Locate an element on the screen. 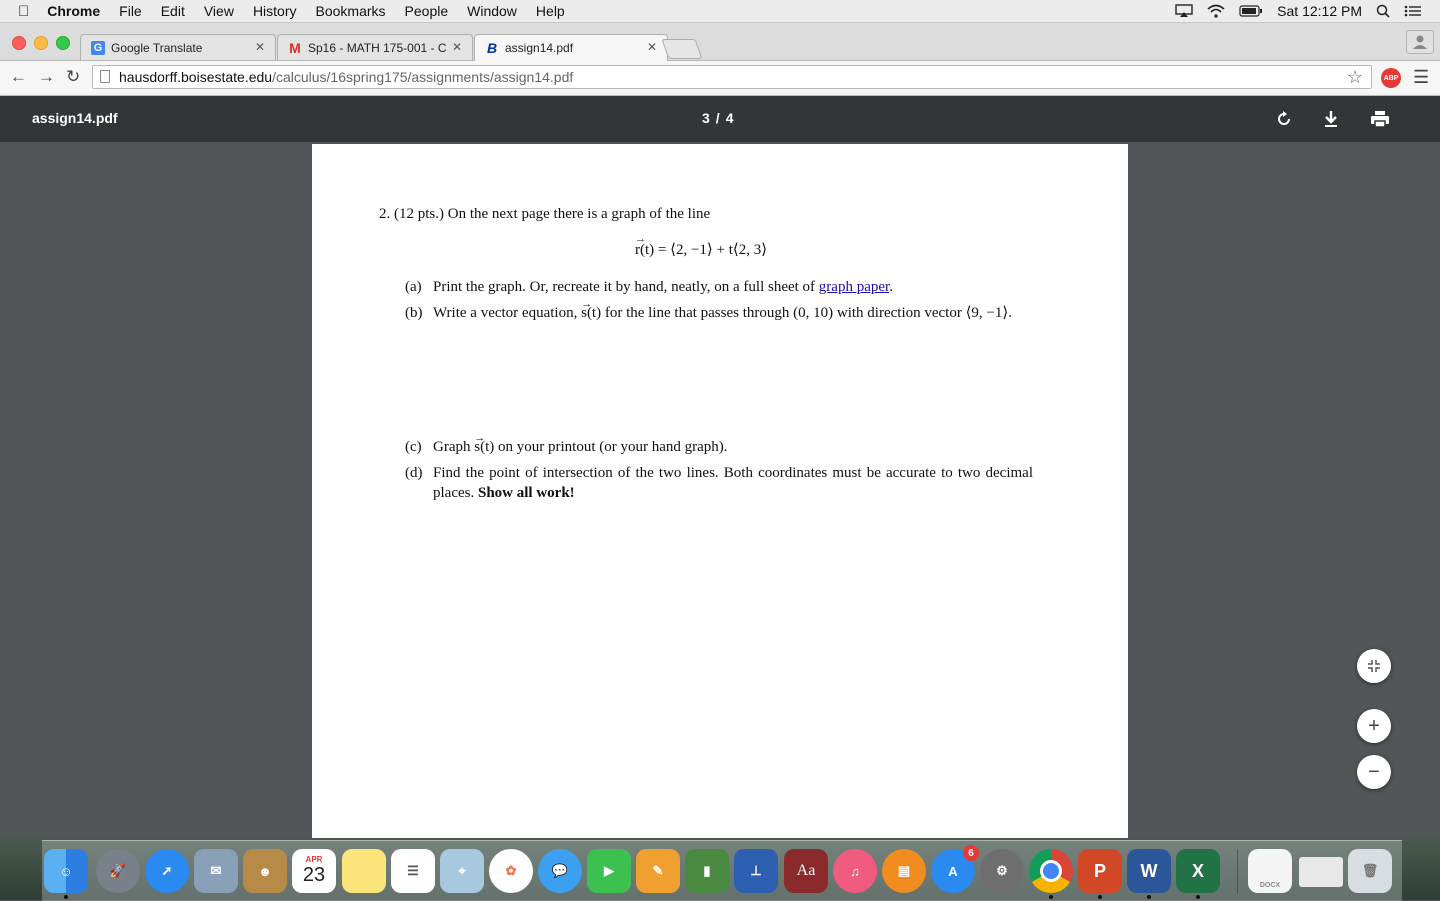 This screenshot has height=901, width=1440. system-preferences-icon: ⚙ is located at coordinates (1002, 871).